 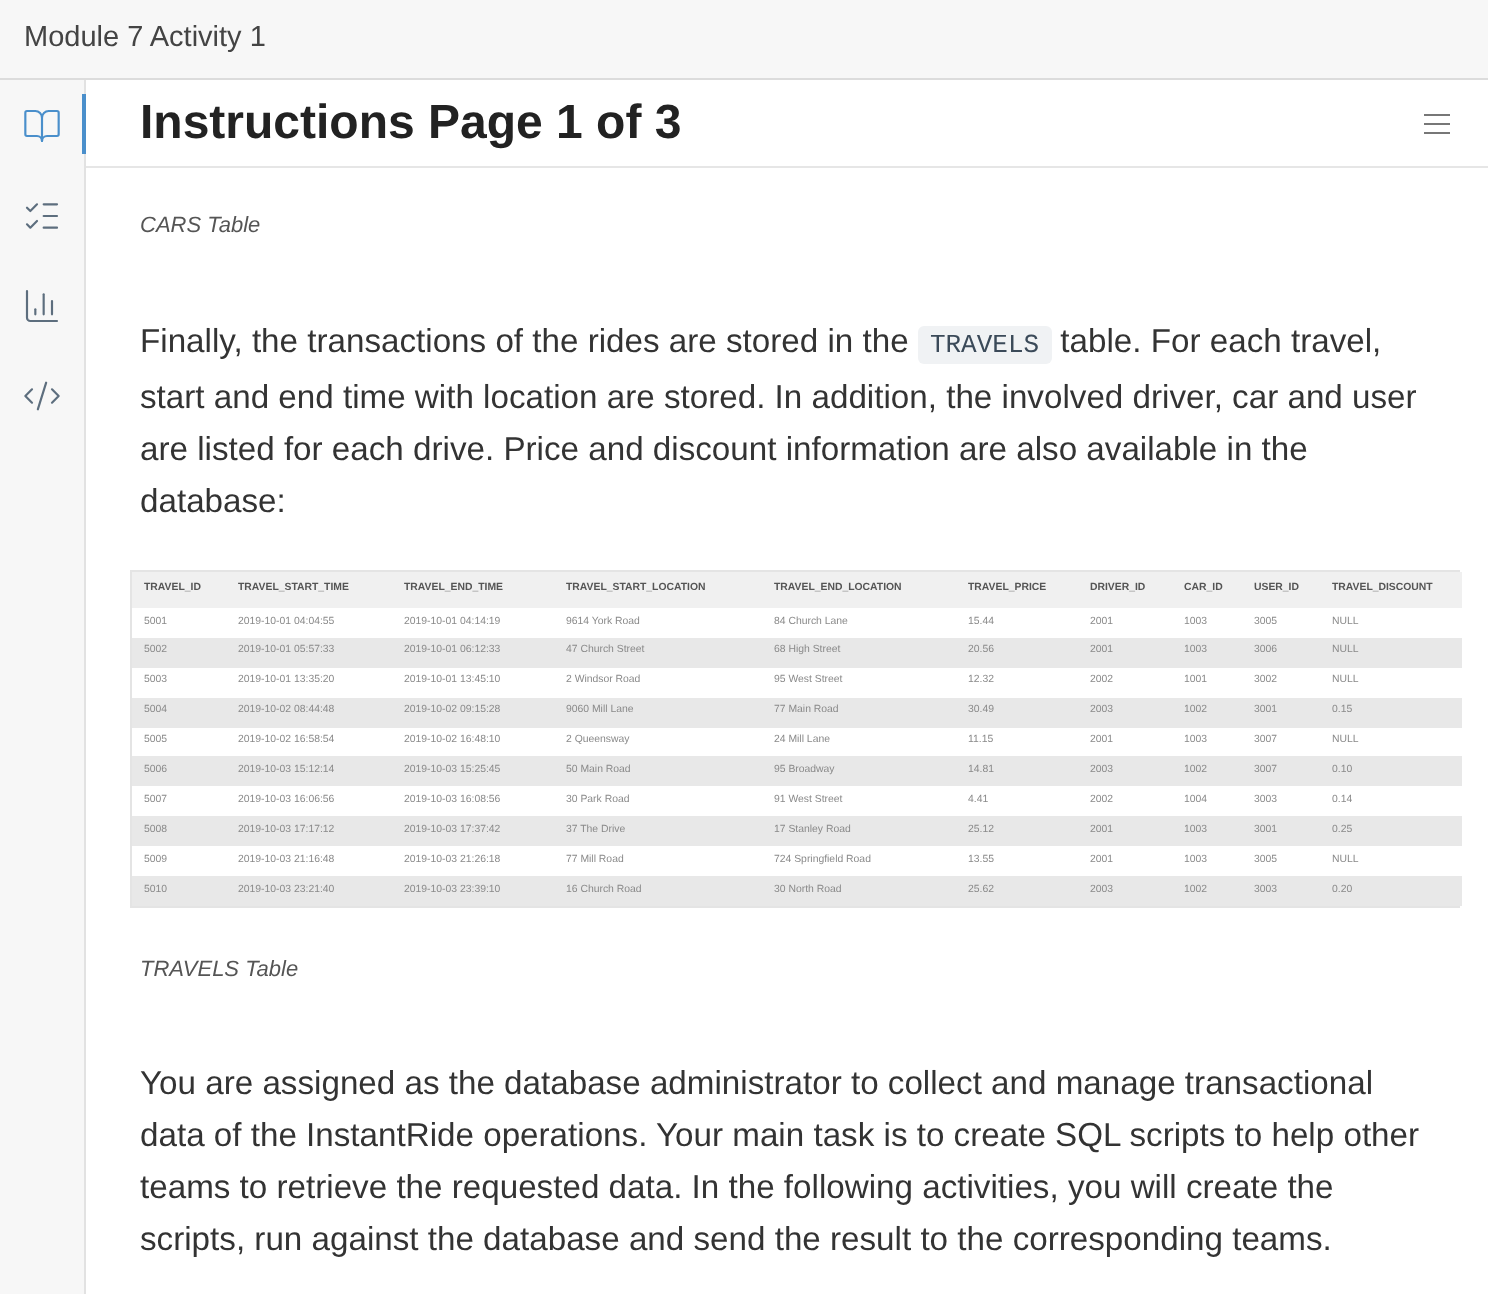 I want to click on selection-indicator, so click(x=84, y=124).